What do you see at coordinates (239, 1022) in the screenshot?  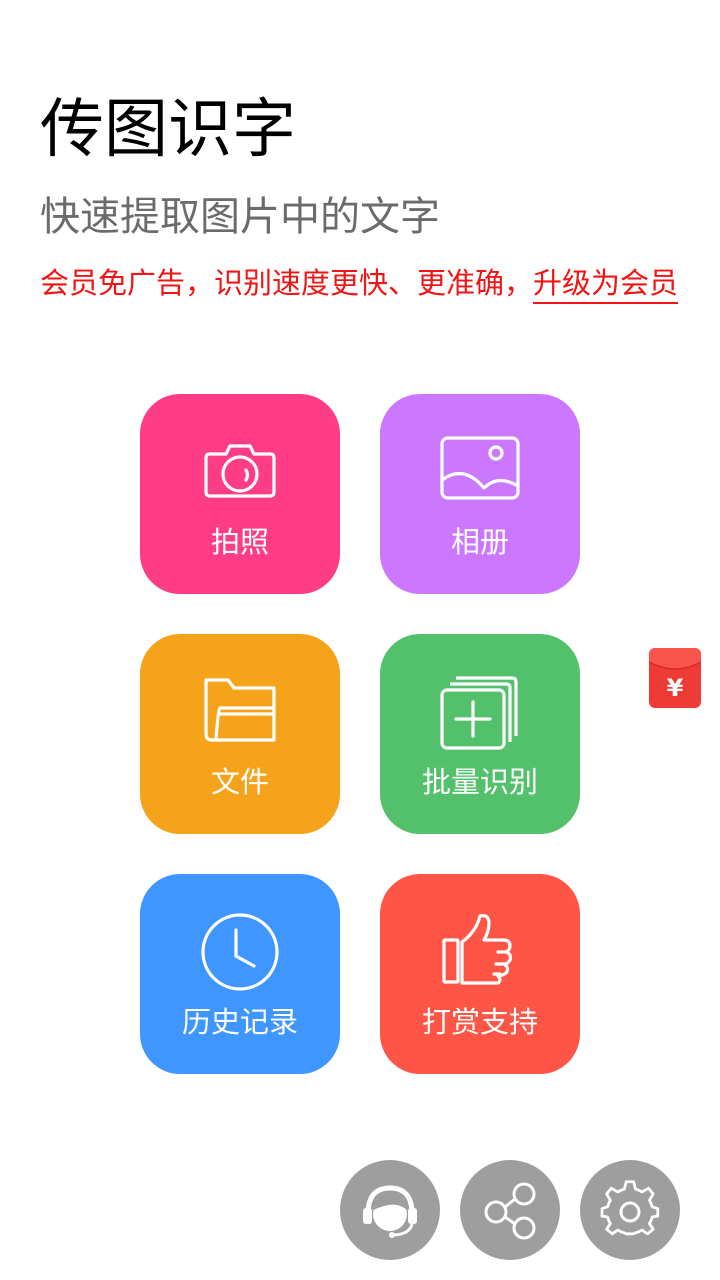 I see `history-label: 历史记录` at bounding box center [239, 1022].